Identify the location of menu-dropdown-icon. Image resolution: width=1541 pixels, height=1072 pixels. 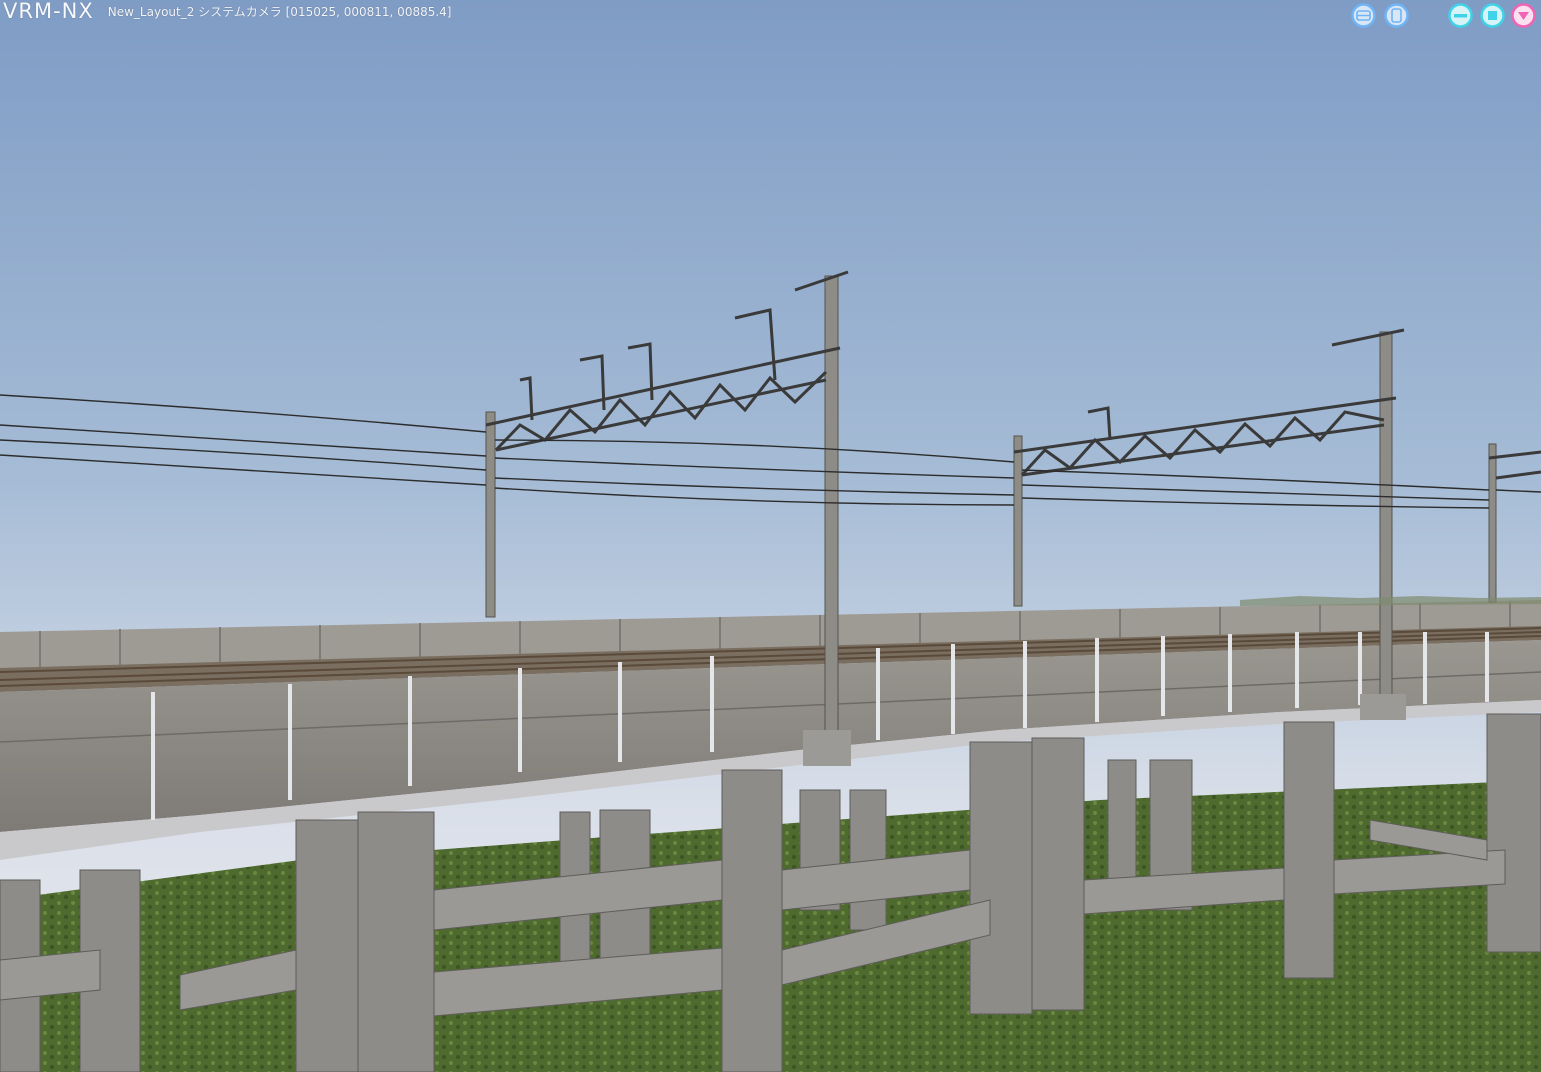
(1523, 15).